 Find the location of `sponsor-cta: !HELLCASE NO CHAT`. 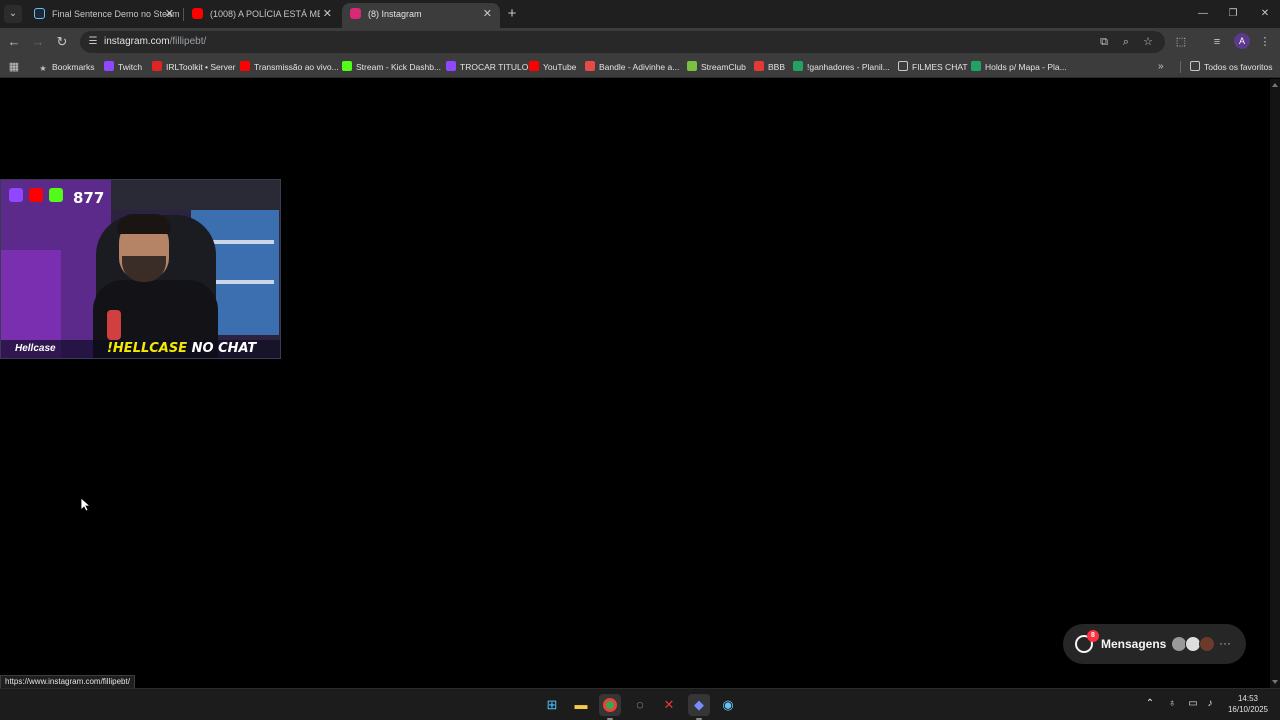

sponsor-cta: !HELLCASE NO CHAT is located at coordinates (182, 348).